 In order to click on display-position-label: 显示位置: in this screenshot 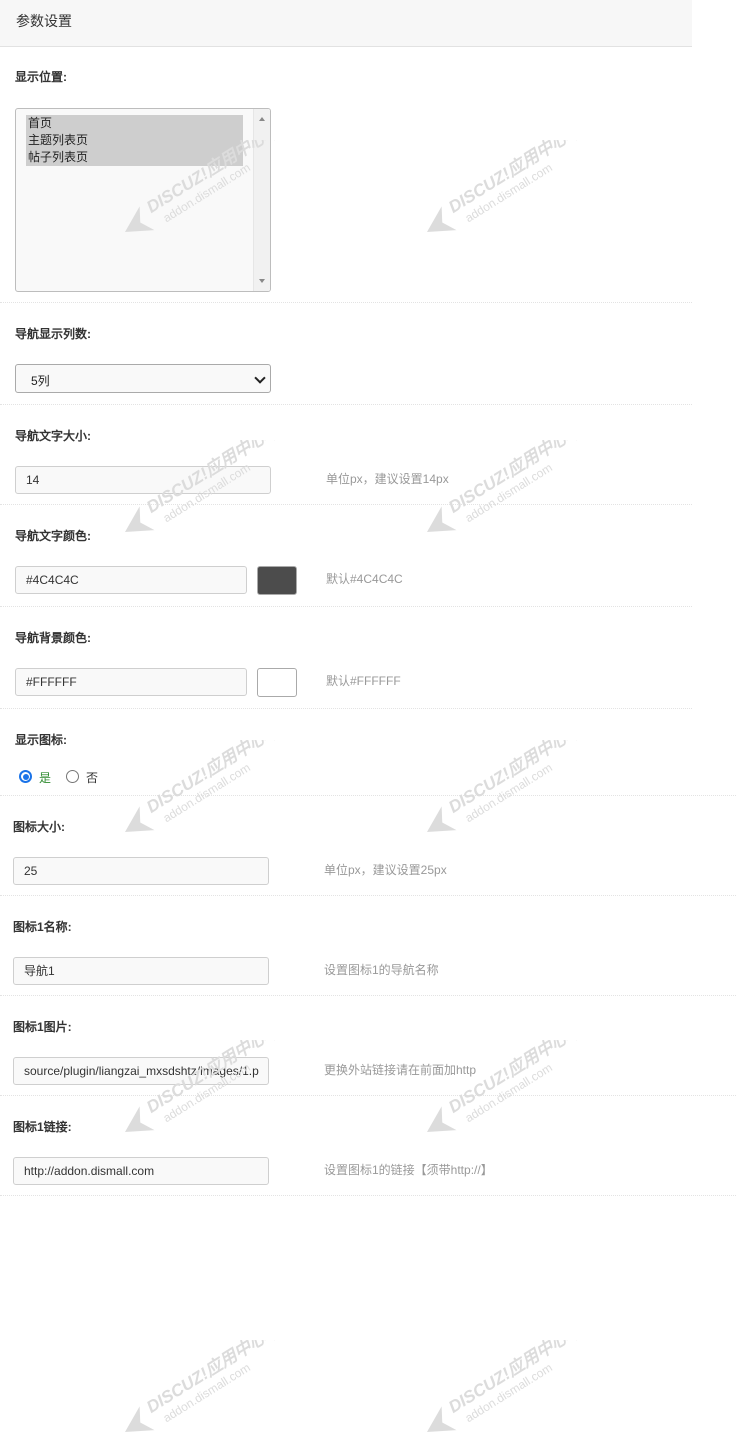, I will do `click(41, 77)`.